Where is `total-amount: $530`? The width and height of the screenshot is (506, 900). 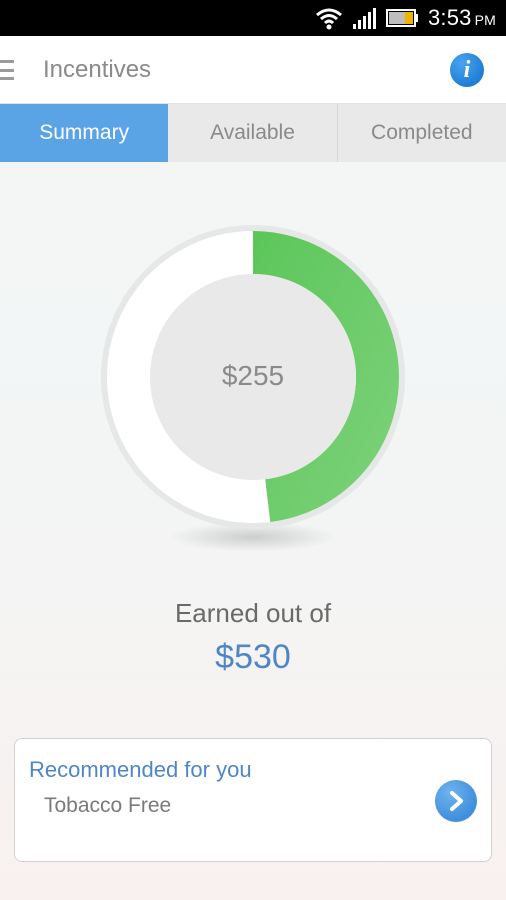
total-amount: $530 is located at coordinates (253, 657).